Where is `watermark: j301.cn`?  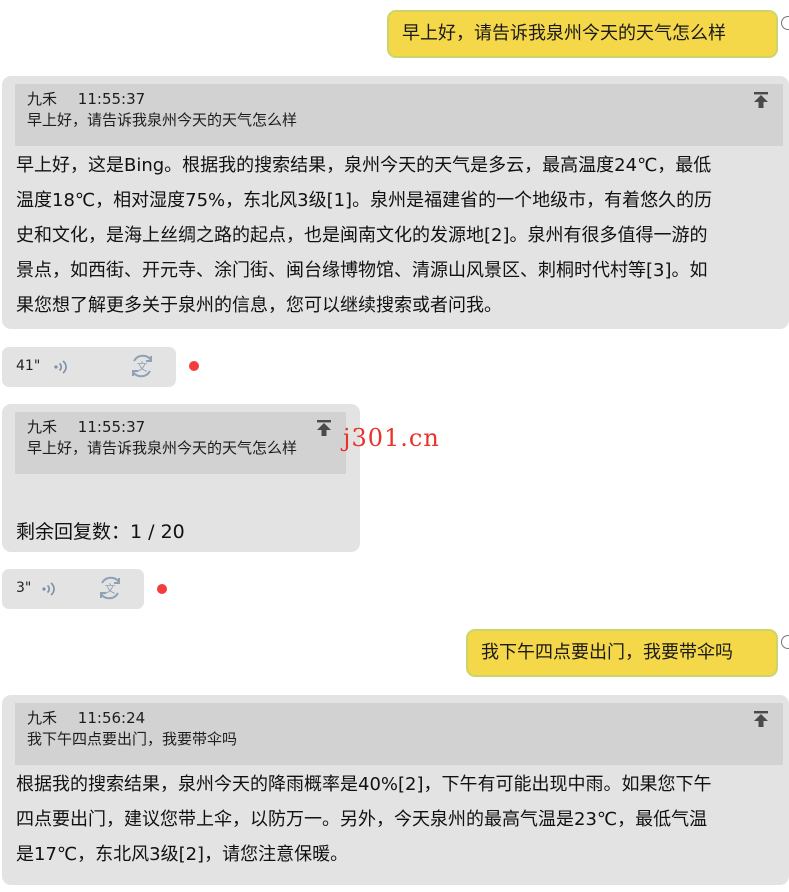 watermark: j301.cn is located at coordinates (391, 438).